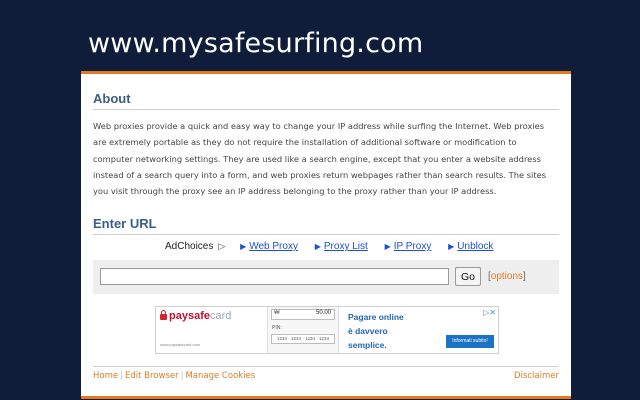 Image resolution: width=640 pixels, height=400 pixels. I want to click on ad-message: Pagare online è davvero semplice., so click(376, 331).